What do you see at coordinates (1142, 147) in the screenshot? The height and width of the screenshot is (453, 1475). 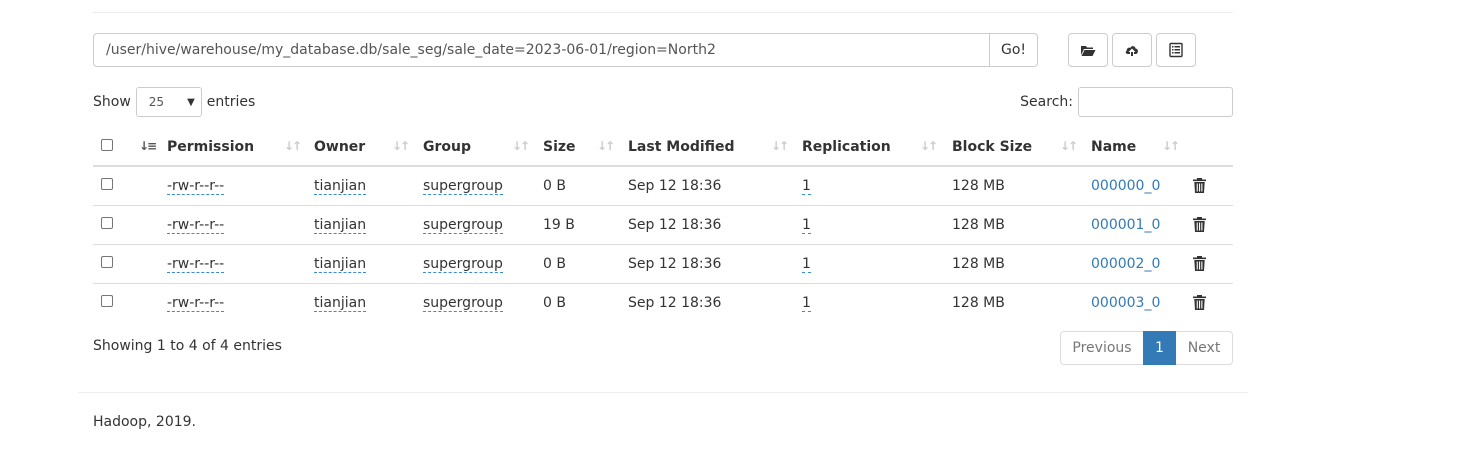 I see `header-name: Name ↓↑` at bounding box center [1142, 147].